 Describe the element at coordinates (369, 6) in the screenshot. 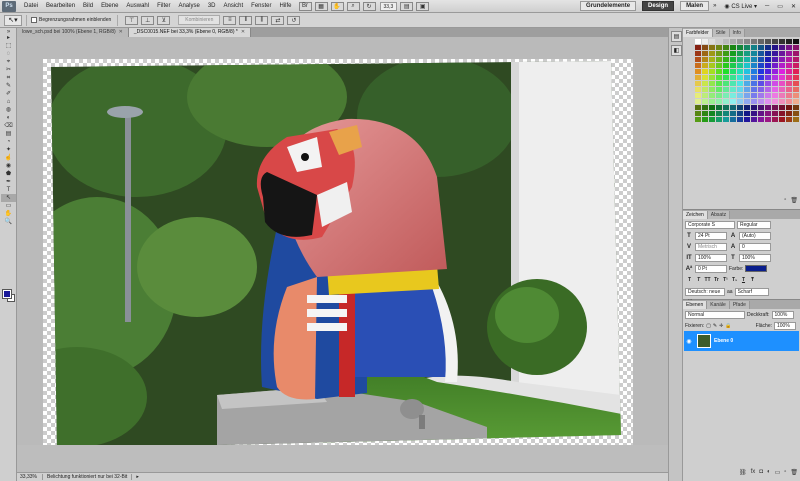

I see `rotate-view-icon: ↻` at that location.